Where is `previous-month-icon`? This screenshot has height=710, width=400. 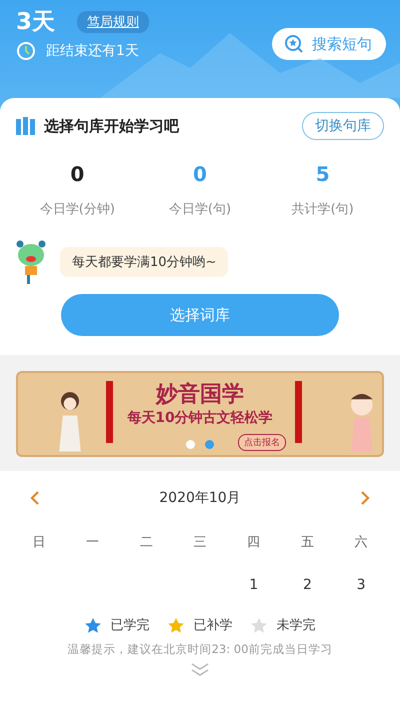
previous-month-icon is located at coordinates (35, 498).